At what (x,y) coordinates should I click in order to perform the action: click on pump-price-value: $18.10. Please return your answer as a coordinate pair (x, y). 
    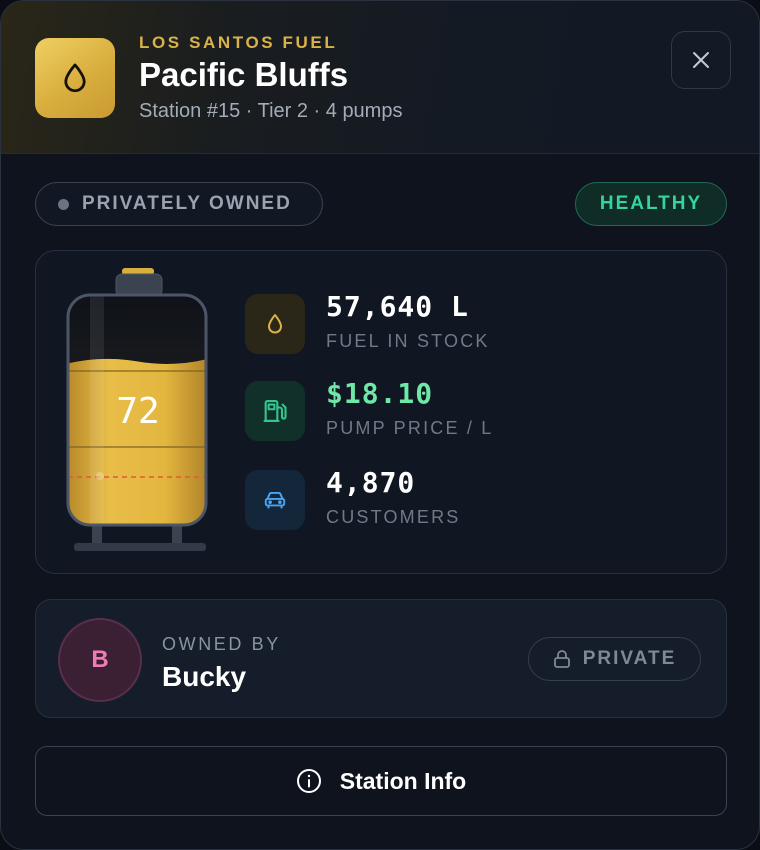
    Looking at the image, I should click on (380, 393).